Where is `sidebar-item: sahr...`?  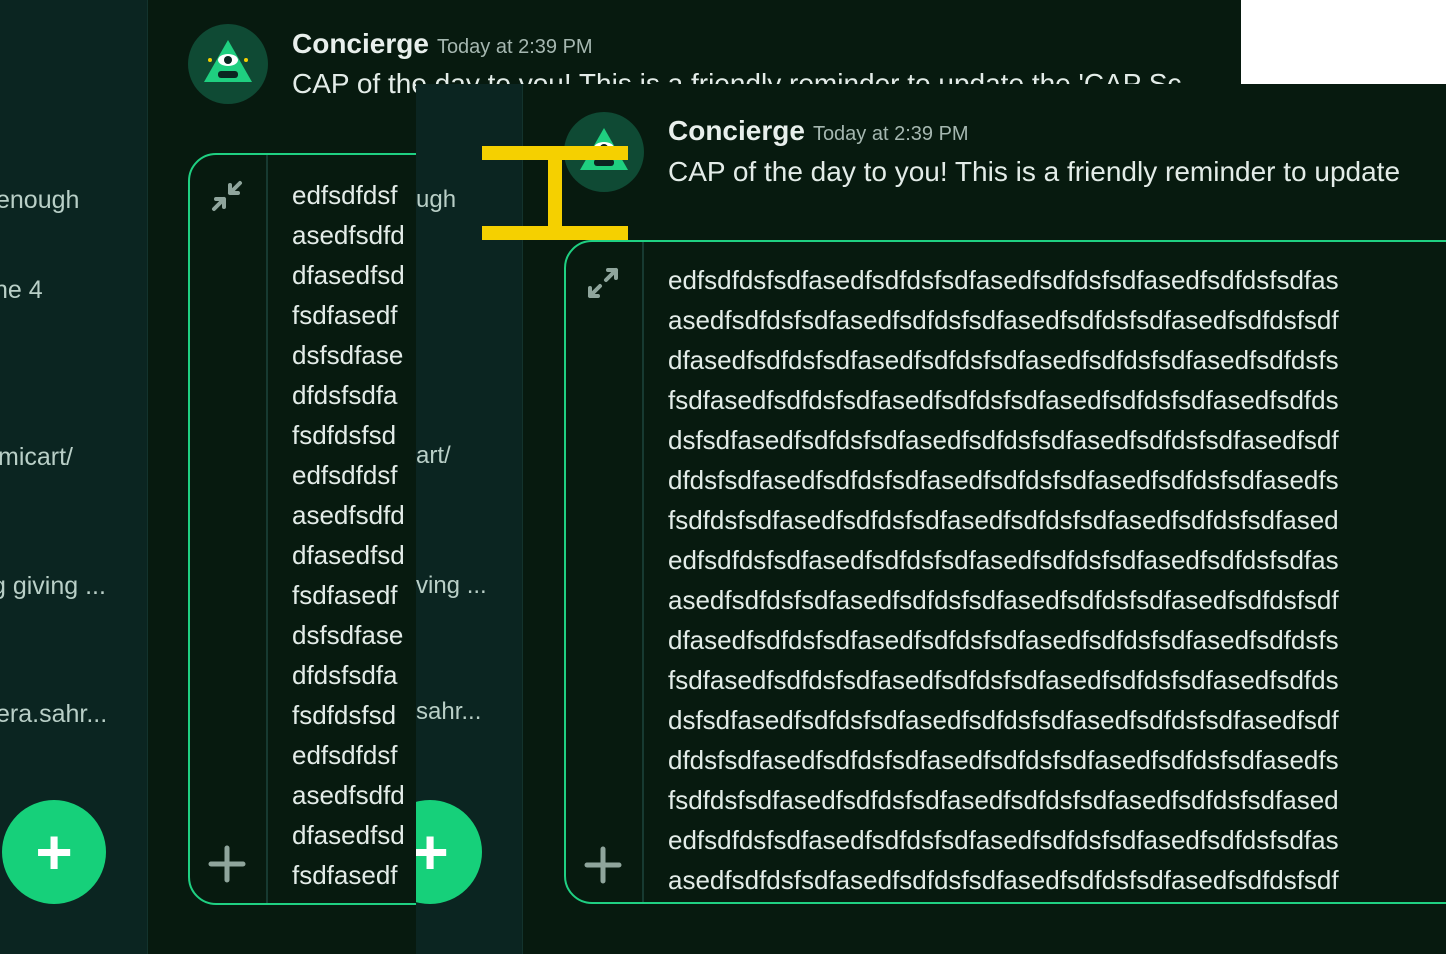 sidebar-item: sahr... is located at coordinates (448, 712).